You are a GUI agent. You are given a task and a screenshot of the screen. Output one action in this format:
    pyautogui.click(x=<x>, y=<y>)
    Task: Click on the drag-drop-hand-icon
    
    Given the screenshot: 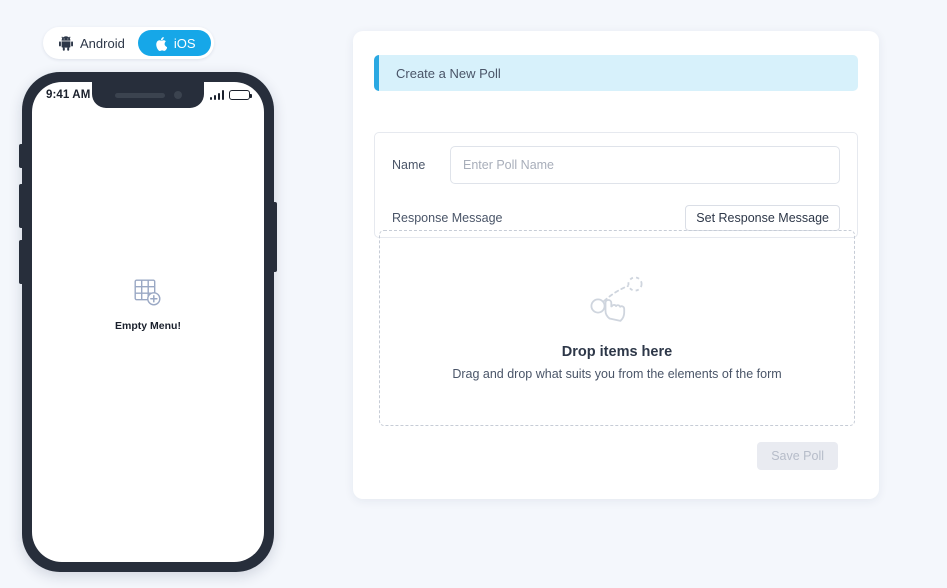 What is the action you would take?
    pyautogui.click(x=617, y=303)
    